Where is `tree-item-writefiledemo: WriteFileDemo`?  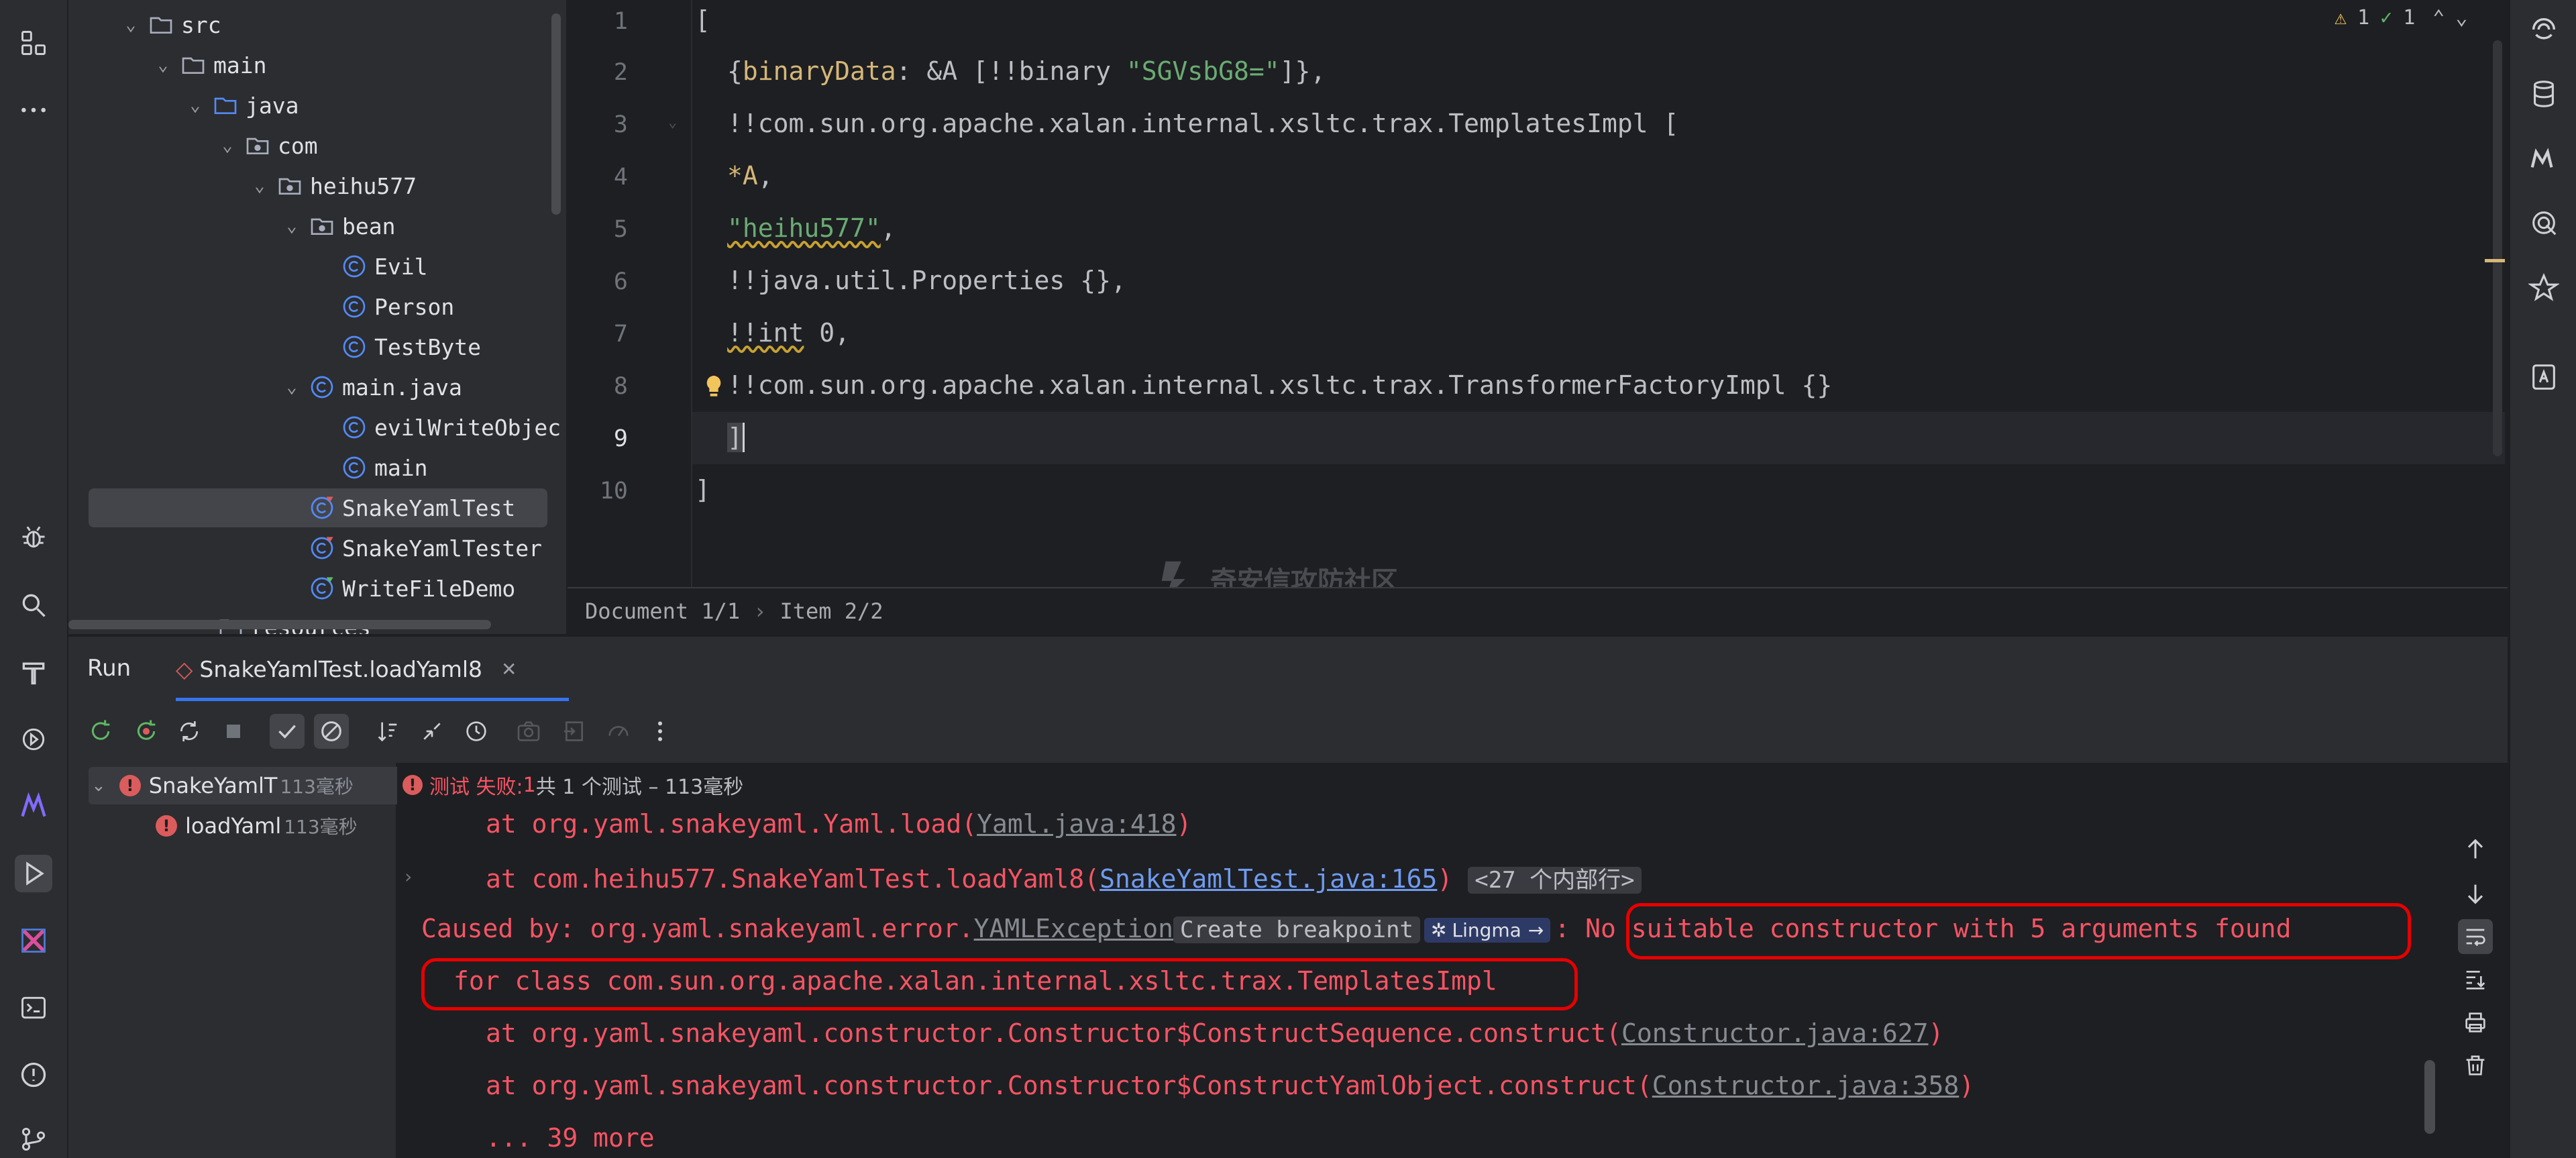
tree-item-writefiledemo: WriteFileDemo is located at coordinates (412, 588).